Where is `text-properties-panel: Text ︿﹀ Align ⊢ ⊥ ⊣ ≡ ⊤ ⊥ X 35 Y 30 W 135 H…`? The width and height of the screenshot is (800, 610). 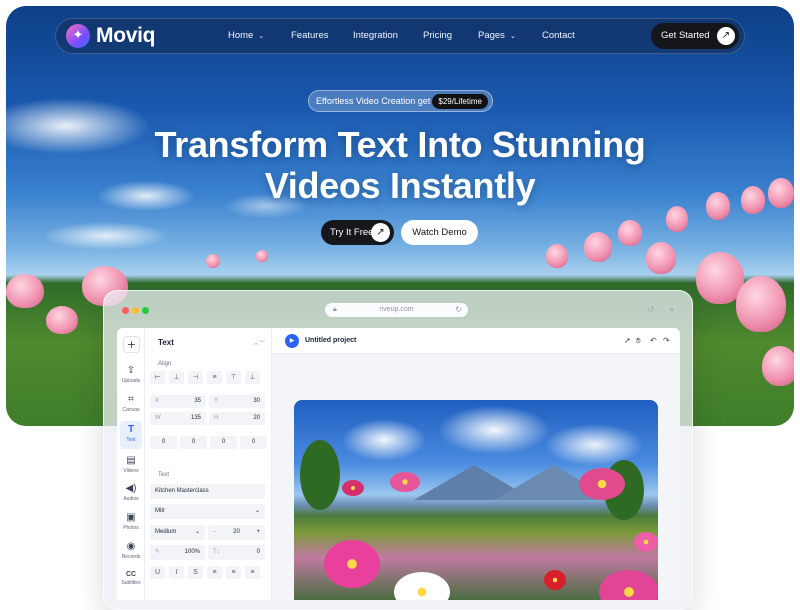 text-properties-panel: Text ︿﹀ Align ⊢ ⊥ ⊣ ≡ ⊤ ⊥ X 35 Y 30 W 135 H… is located at coordinates (208, 464).